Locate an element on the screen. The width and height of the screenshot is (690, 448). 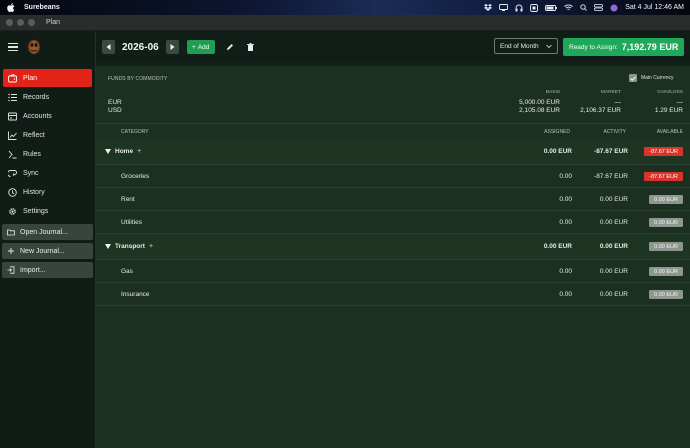
window-title: Plan is located at coordinates (53, 22).